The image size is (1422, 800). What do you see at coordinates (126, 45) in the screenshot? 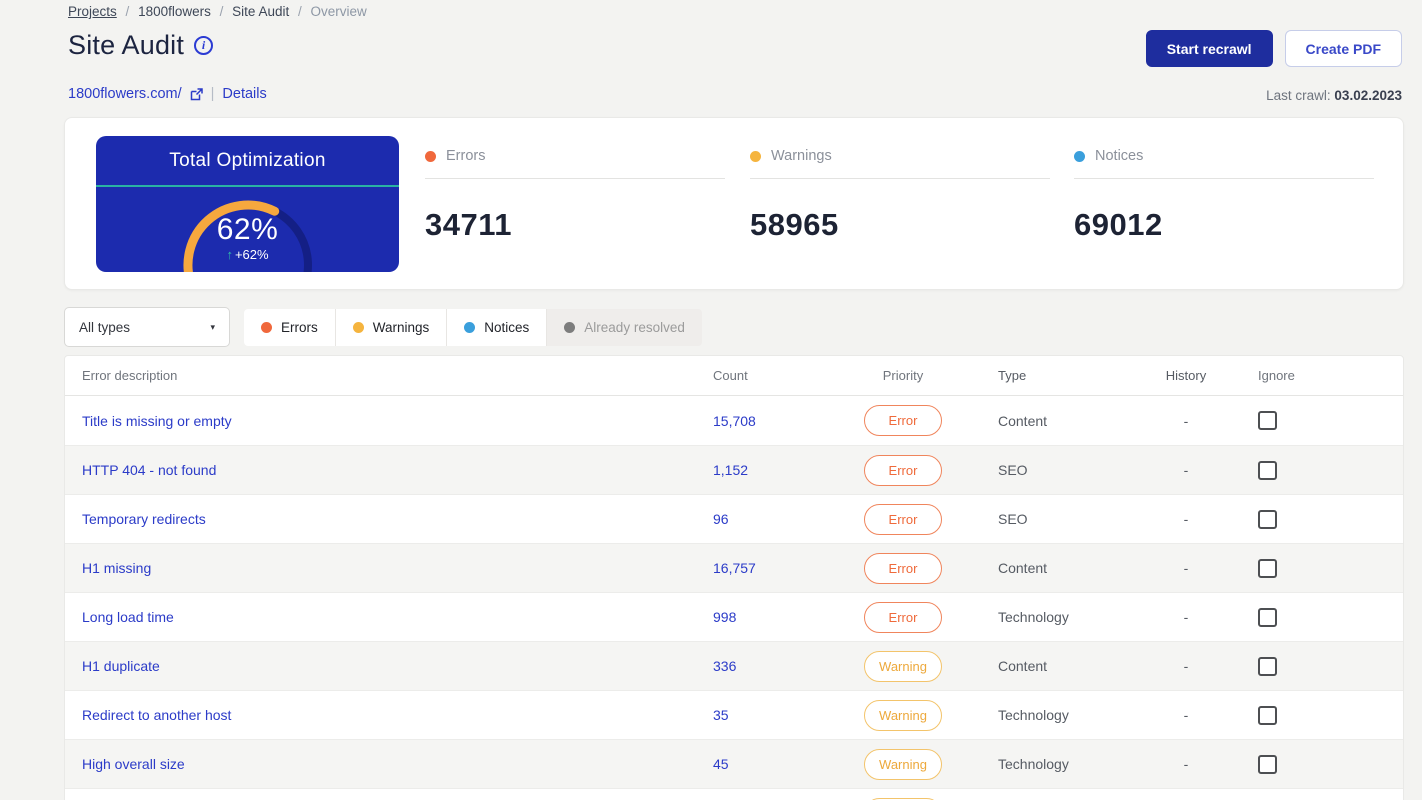
I see `page-title: Site Audit` at bounding box center [126, 45].